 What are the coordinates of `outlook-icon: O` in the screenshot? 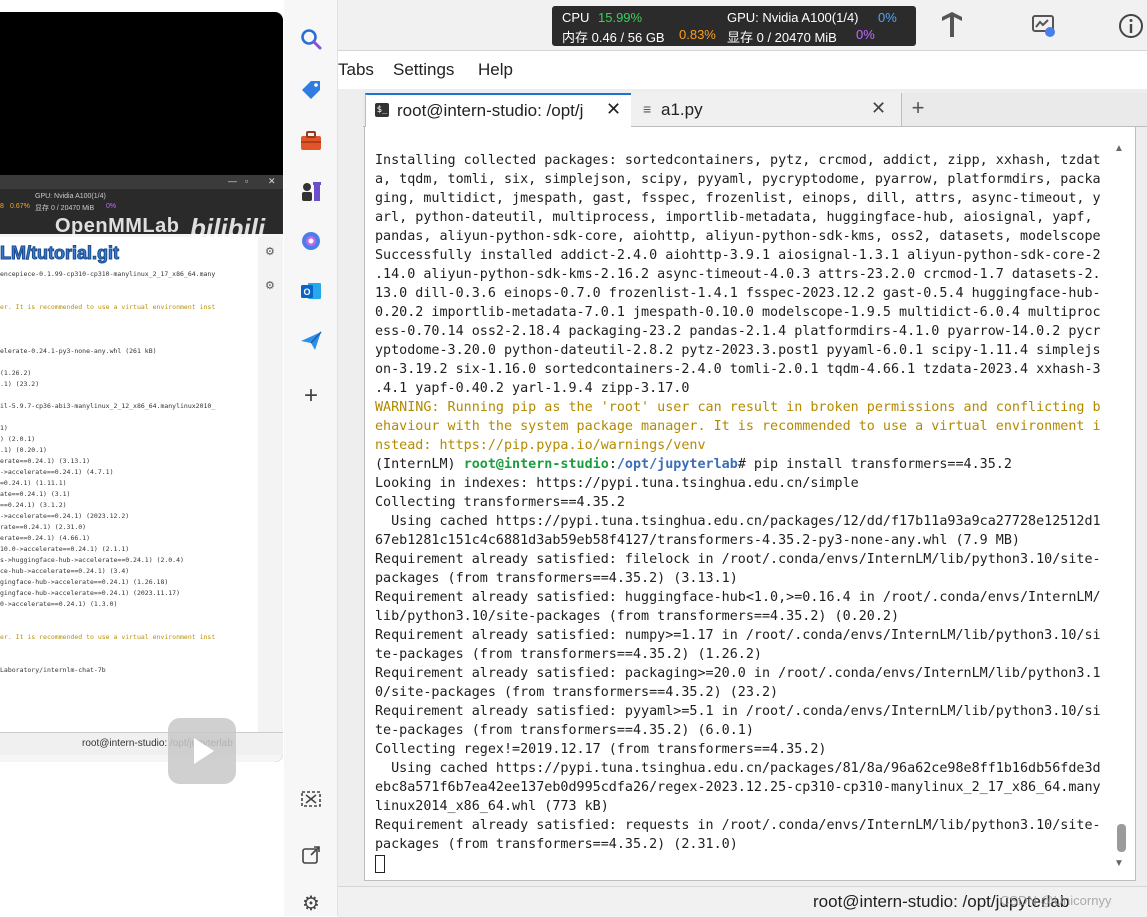 It's located at (311, 291).